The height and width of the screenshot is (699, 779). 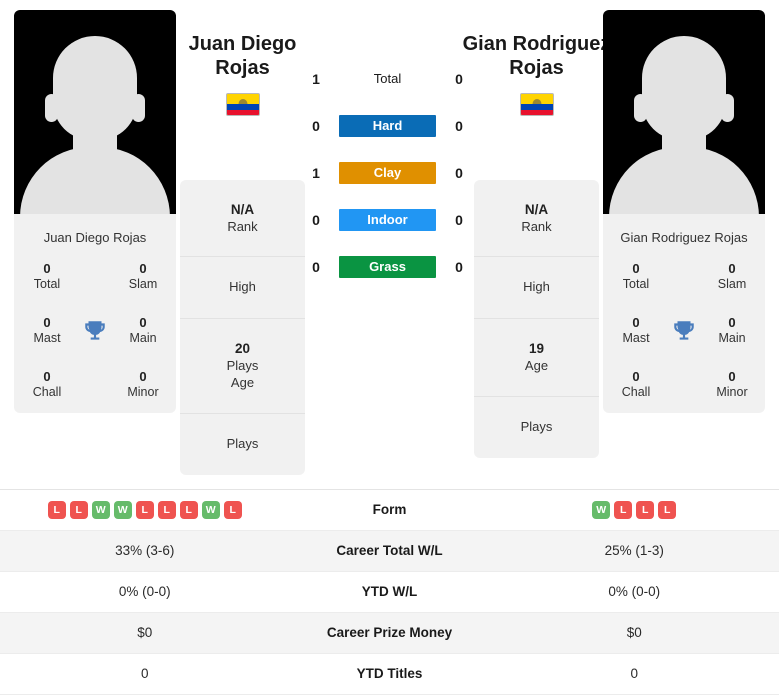 I want to click on right-player-name-block: Gian Rodriguez Rojas, so click(x=536, y=95).